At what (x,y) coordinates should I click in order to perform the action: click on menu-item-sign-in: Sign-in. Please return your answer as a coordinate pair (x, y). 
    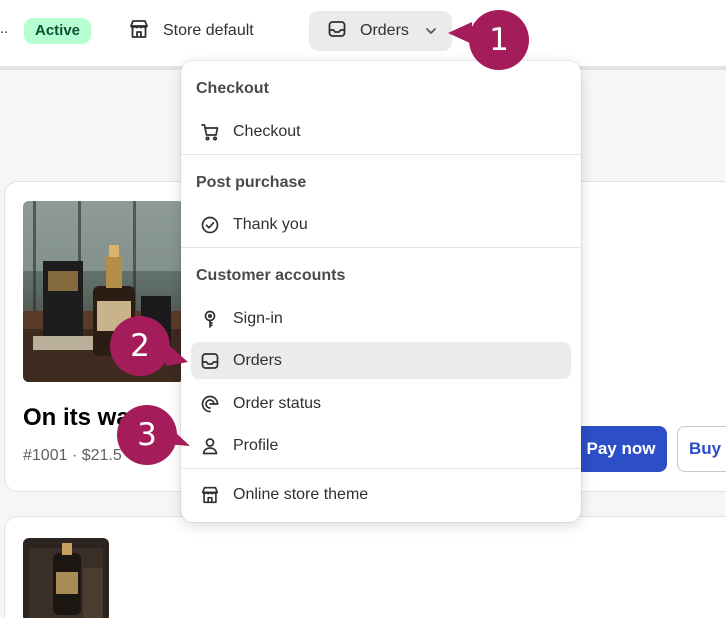
    Looking at the image, I should click on (381, 318).